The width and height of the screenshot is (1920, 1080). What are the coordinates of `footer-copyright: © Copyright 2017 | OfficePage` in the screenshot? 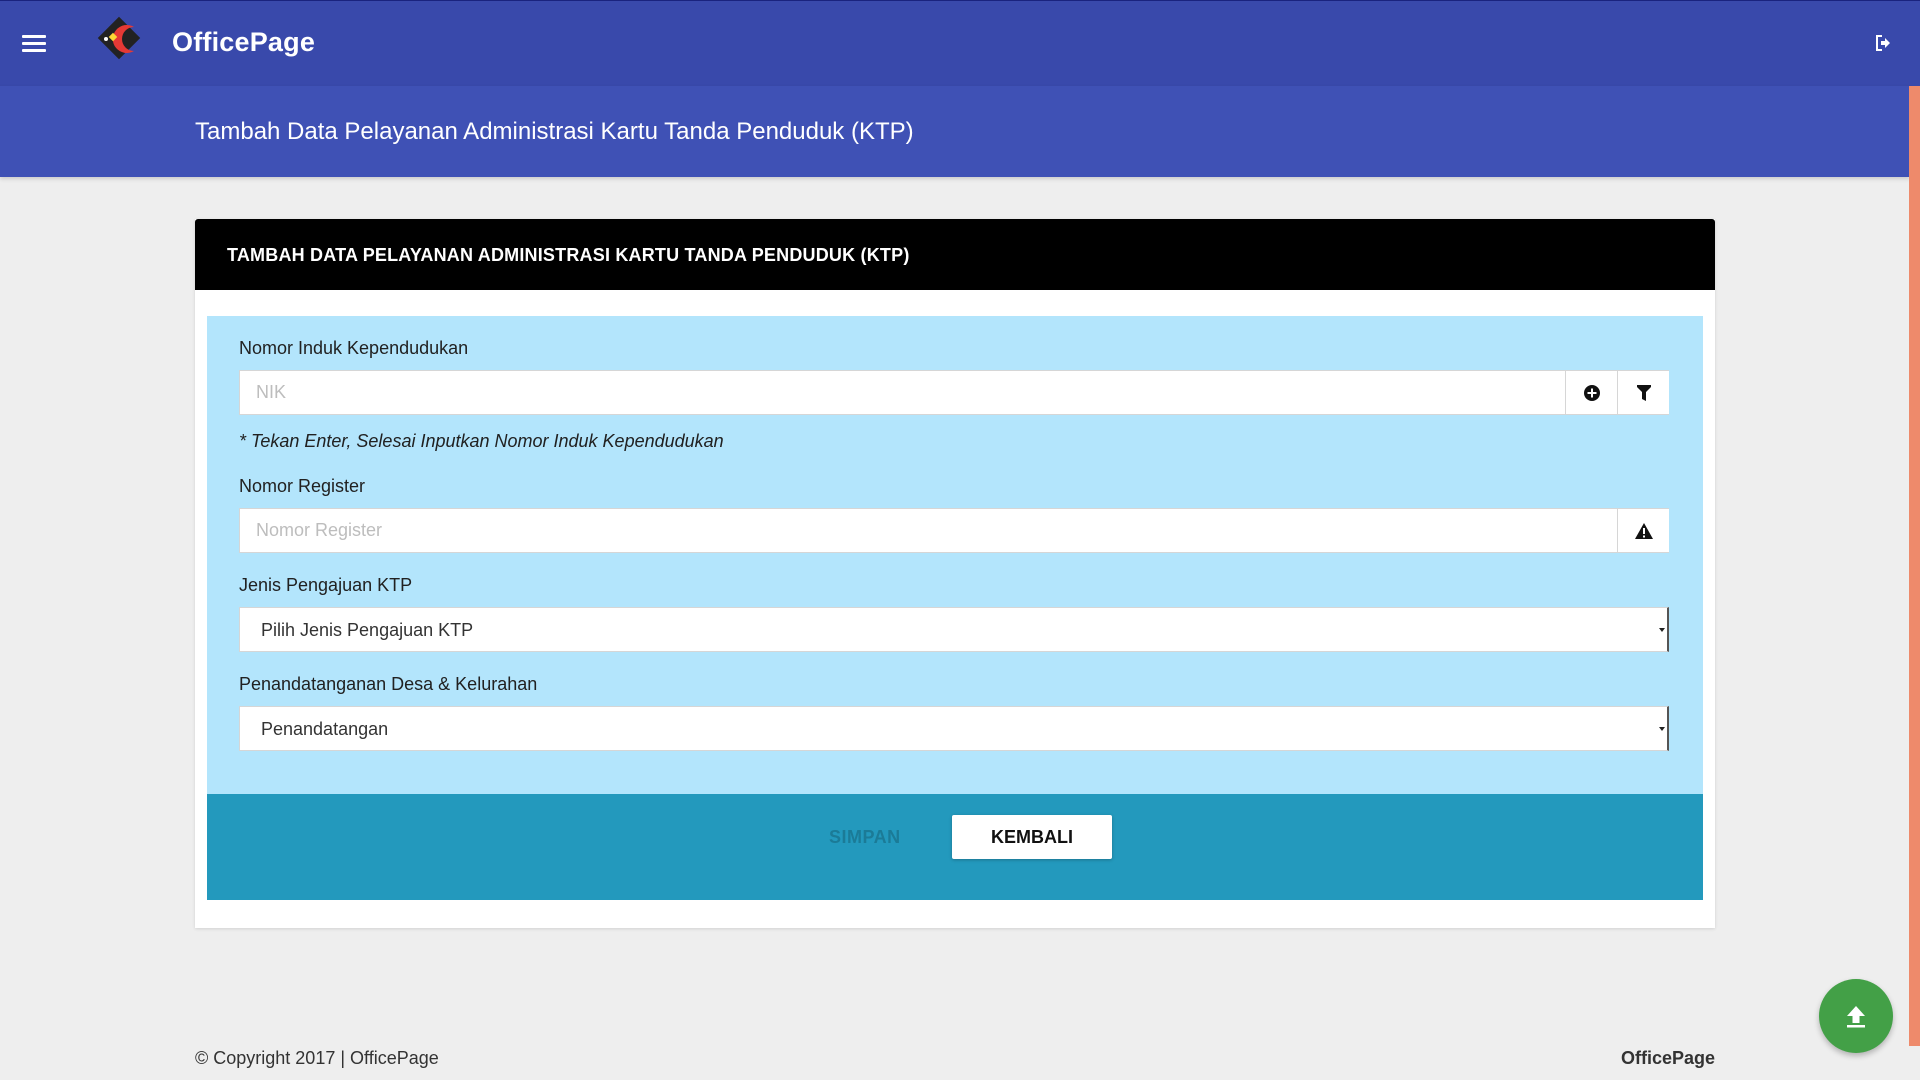 It's located at (317, 1058).